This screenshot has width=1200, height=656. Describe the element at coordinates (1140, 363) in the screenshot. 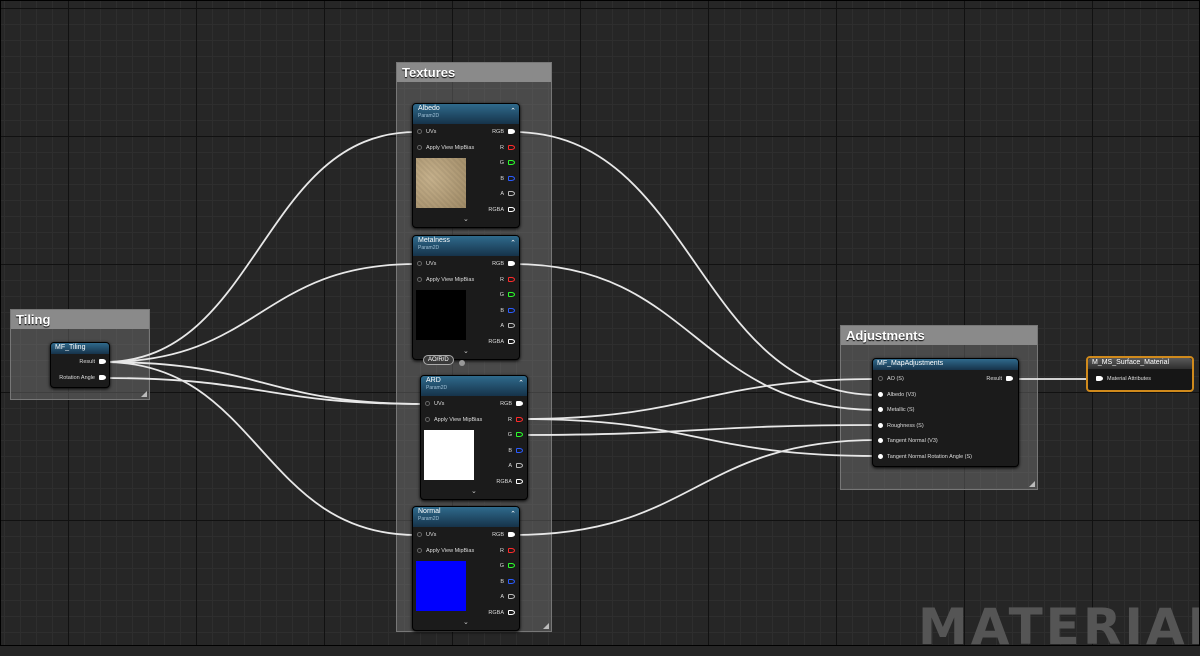

I see `node-header: M_MS_Surface_Material` at that location.